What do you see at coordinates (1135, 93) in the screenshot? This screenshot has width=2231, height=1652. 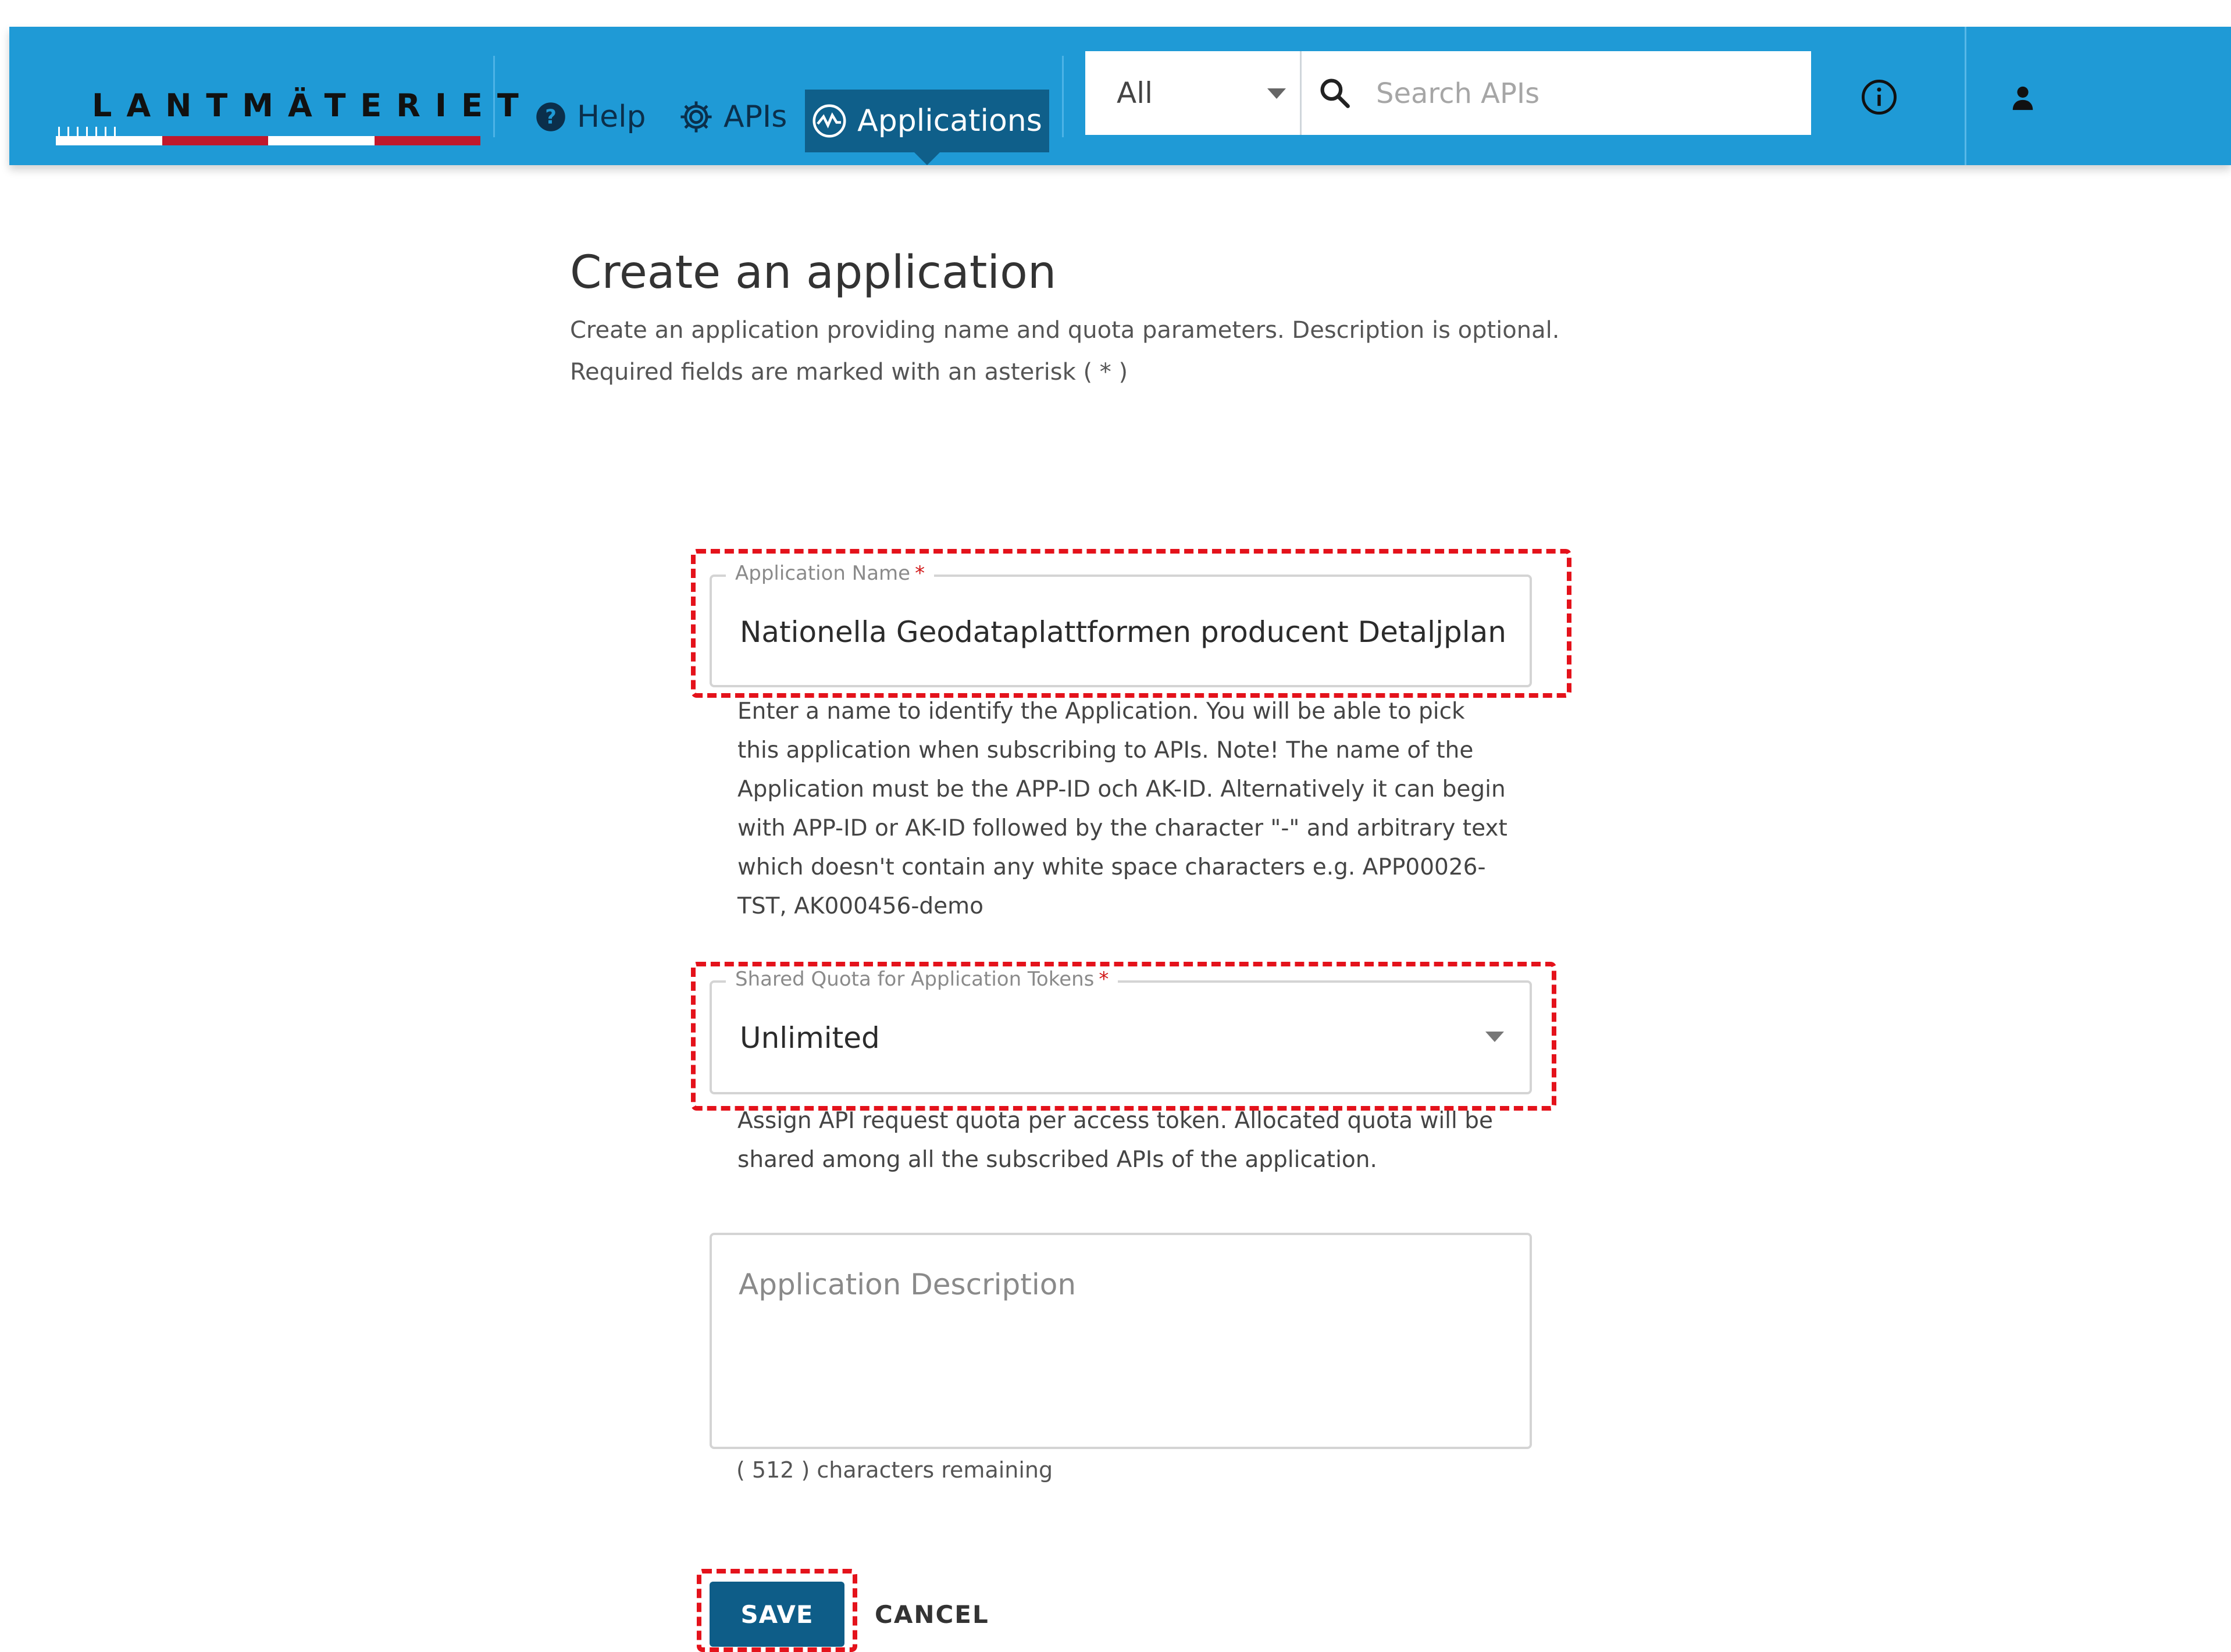 I see `search-scope-value: All` at bounding box center [1135, 93].